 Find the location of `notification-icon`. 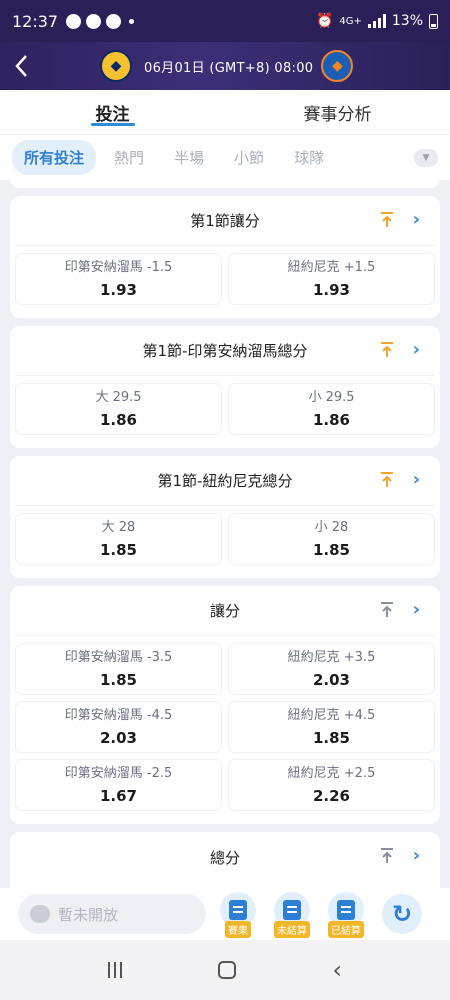

notification-icon is located at coordinates (114, 21).